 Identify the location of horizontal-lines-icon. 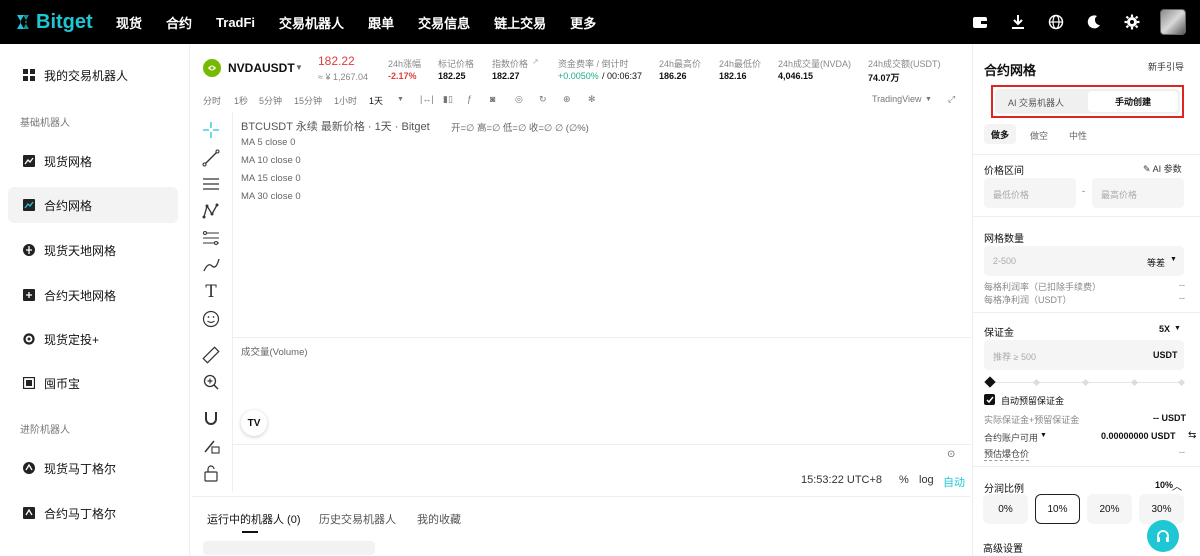
(211, 184).